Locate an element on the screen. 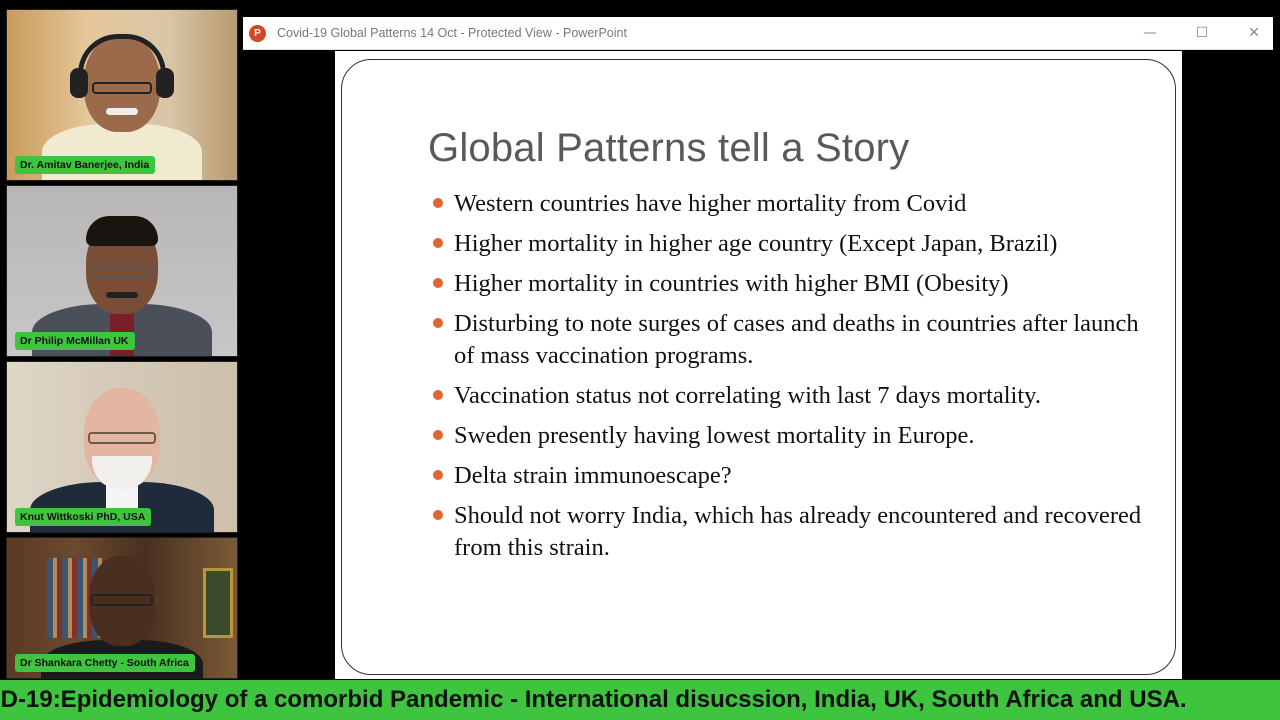  wall-painting is located at coordinates (218, 603).